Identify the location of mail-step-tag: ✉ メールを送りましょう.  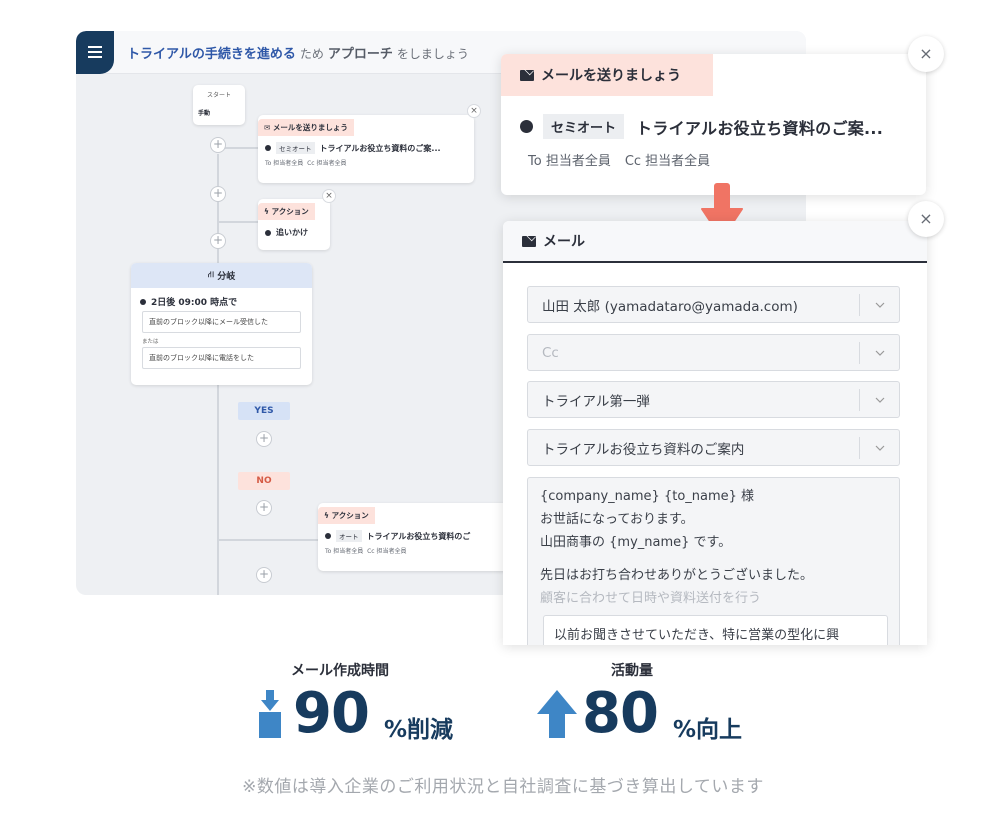
(306, 127).